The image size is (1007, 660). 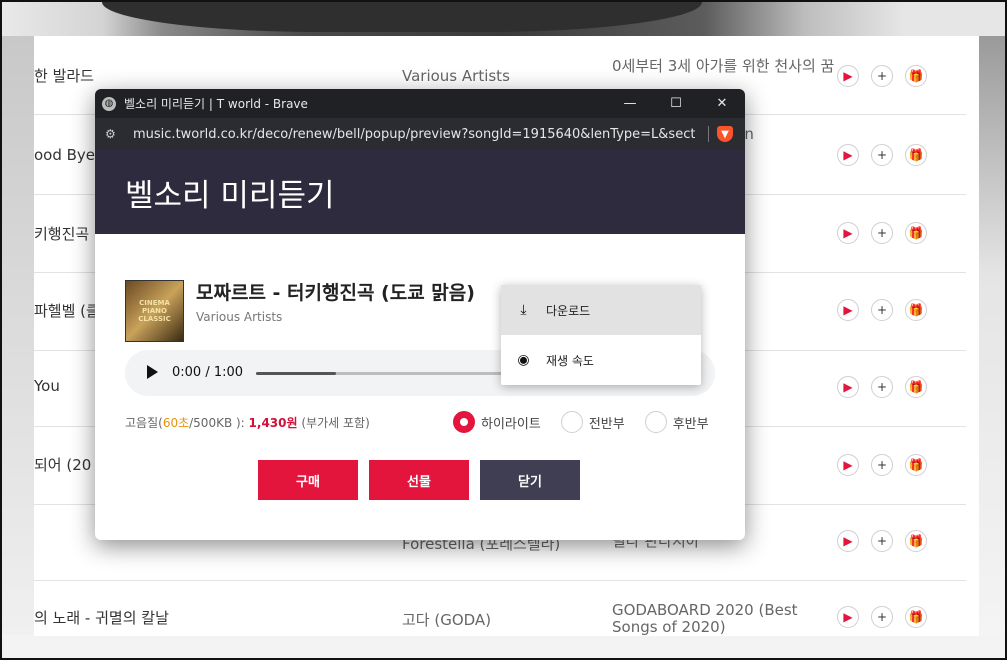 What do you see at coordinates (722, 103) in the screenshot?
I see `close-window-button: ✕` at bounding box center [722, 103].